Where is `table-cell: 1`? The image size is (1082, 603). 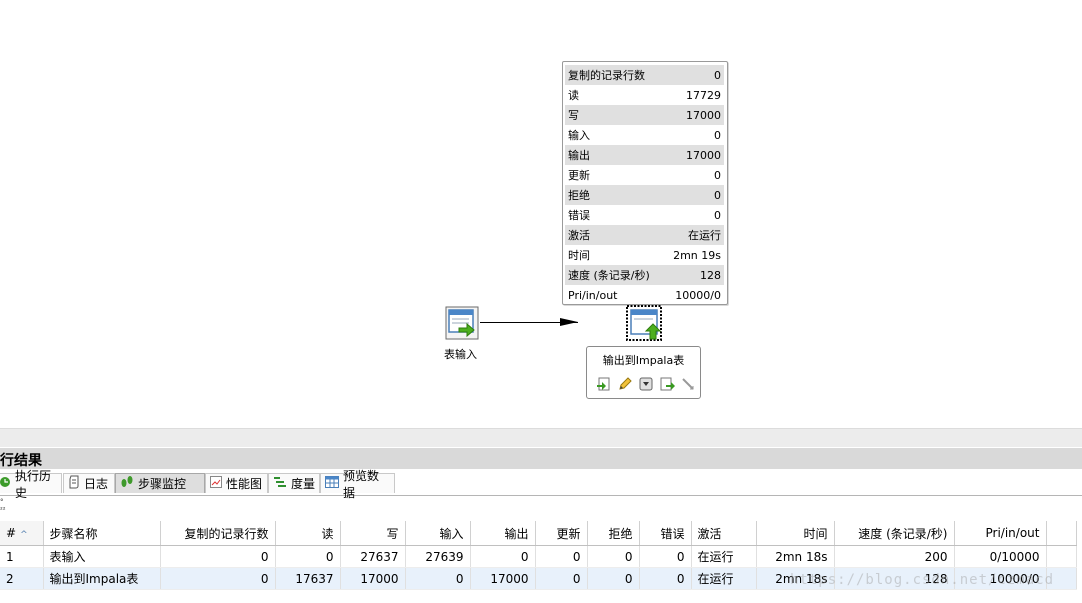
table-cell: 1 is located at coordinates (22, 556).